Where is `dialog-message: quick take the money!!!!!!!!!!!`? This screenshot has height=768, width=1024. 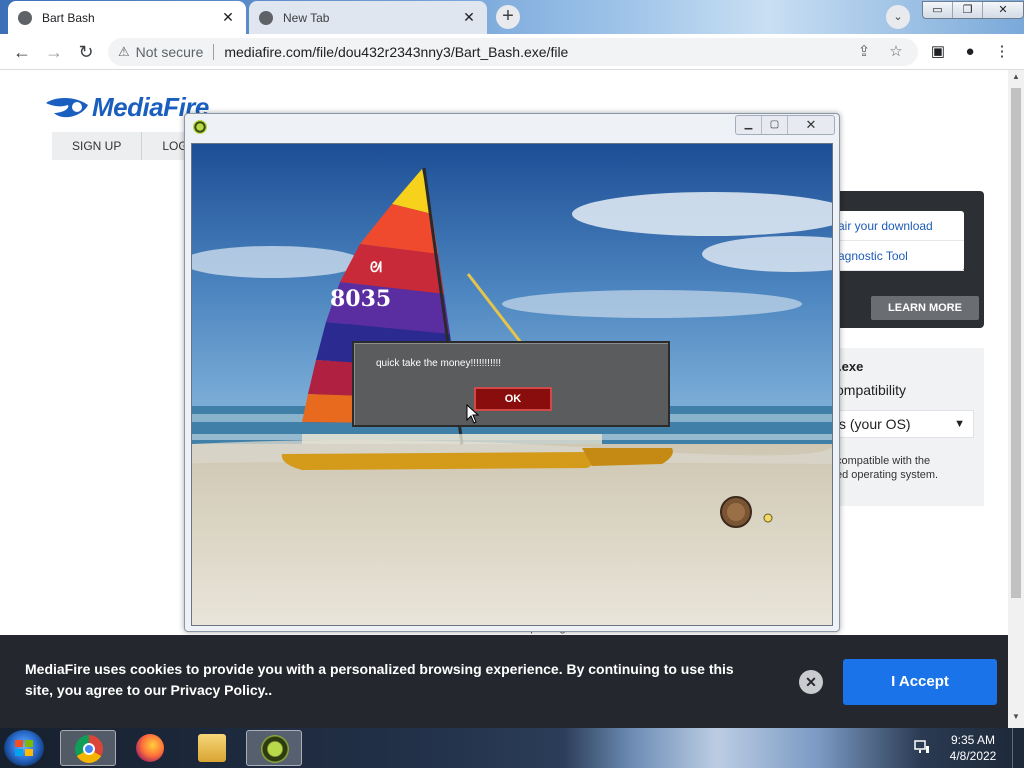
dialog-message: quick take the money!!!!!!!!!!! is located at coordinates (439, 363).